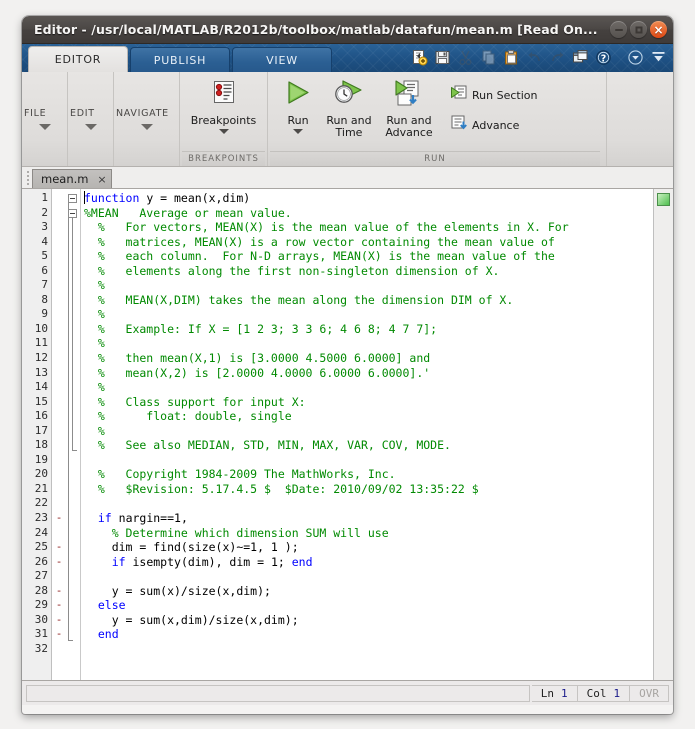 The width and height of the screenshot is (695, 729). I want to click on code-fold-column, so click(73, 434).